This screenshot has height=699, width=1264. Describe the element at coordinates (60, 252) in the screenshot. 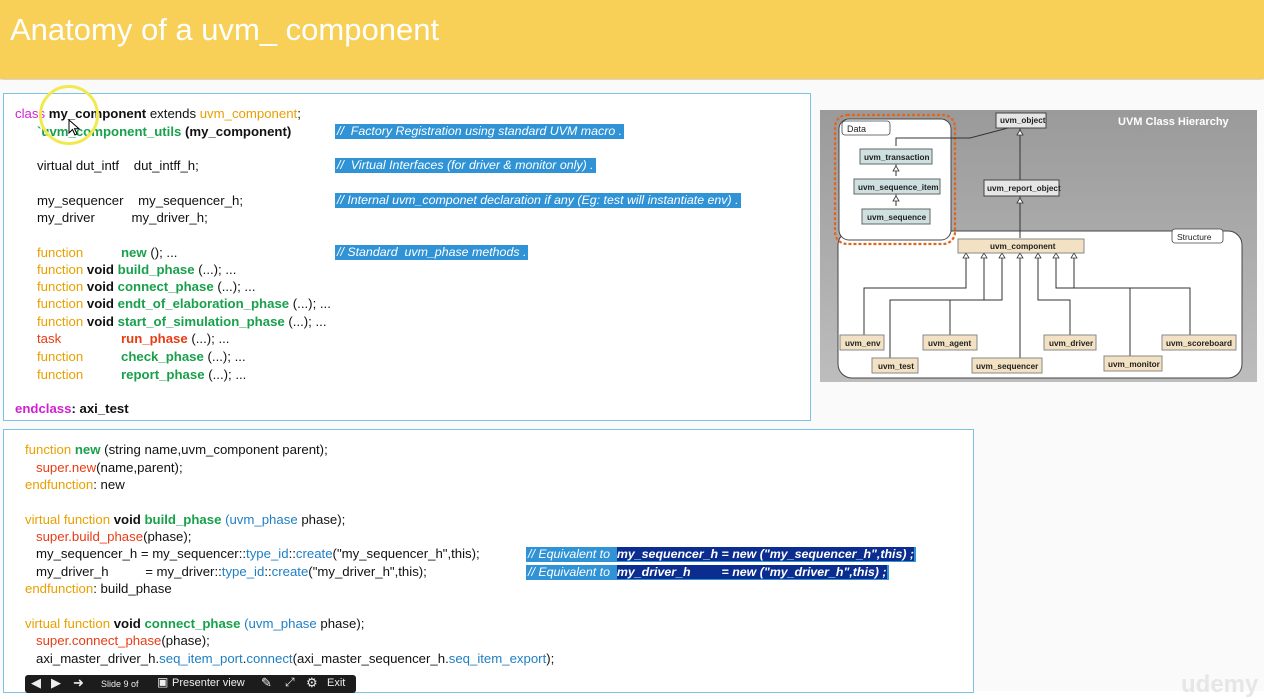

I see `code-line-fn-new: function` at that location.